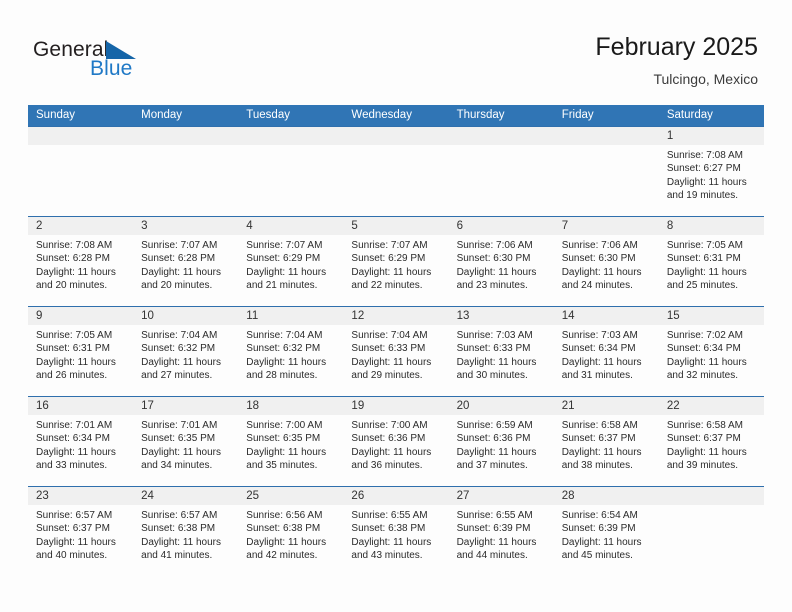  Describe the element at coordinates (73, 439) in the screenshot. I see `sunset-time: Sunset: 6:34 PM` at that location.